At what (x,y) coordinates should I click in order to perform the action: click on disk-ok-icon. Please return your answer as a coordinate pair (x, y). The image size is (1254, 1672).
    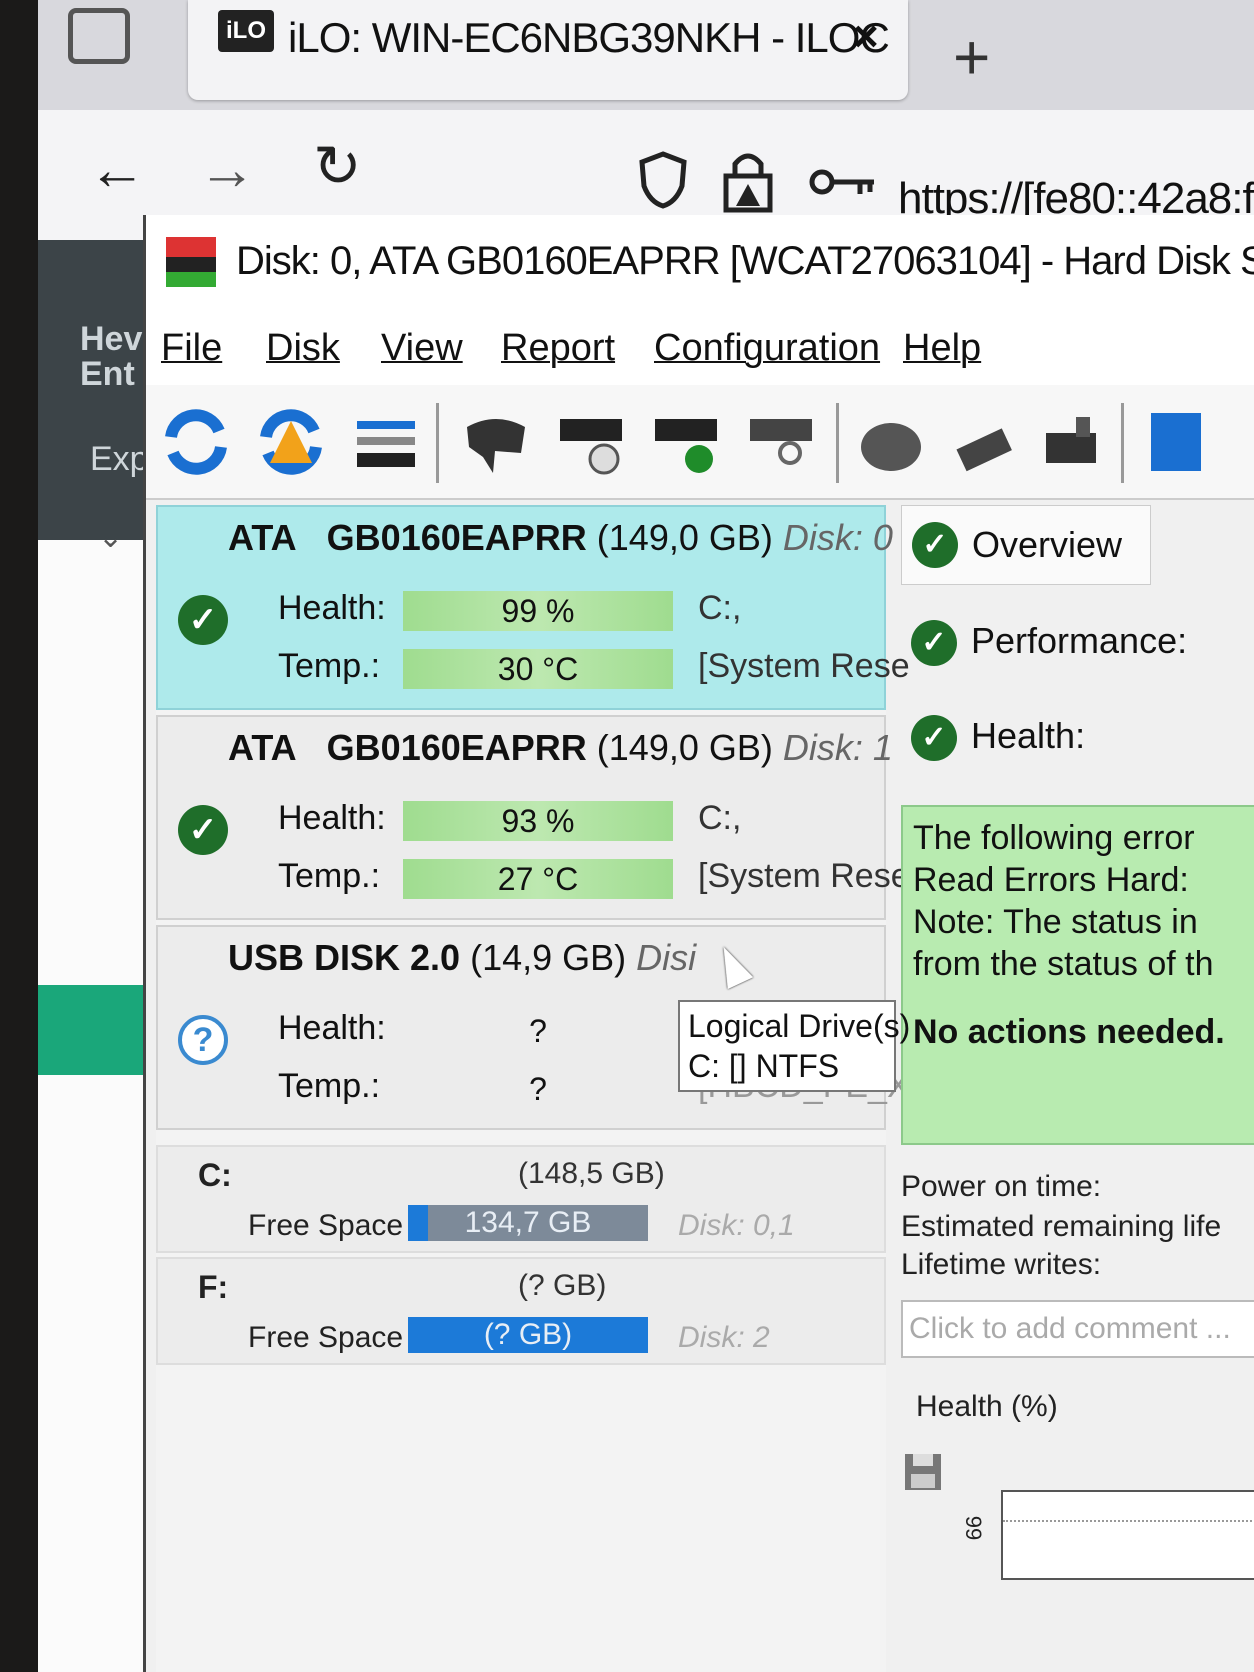
    Looking at the image, I should click on (686, 442).